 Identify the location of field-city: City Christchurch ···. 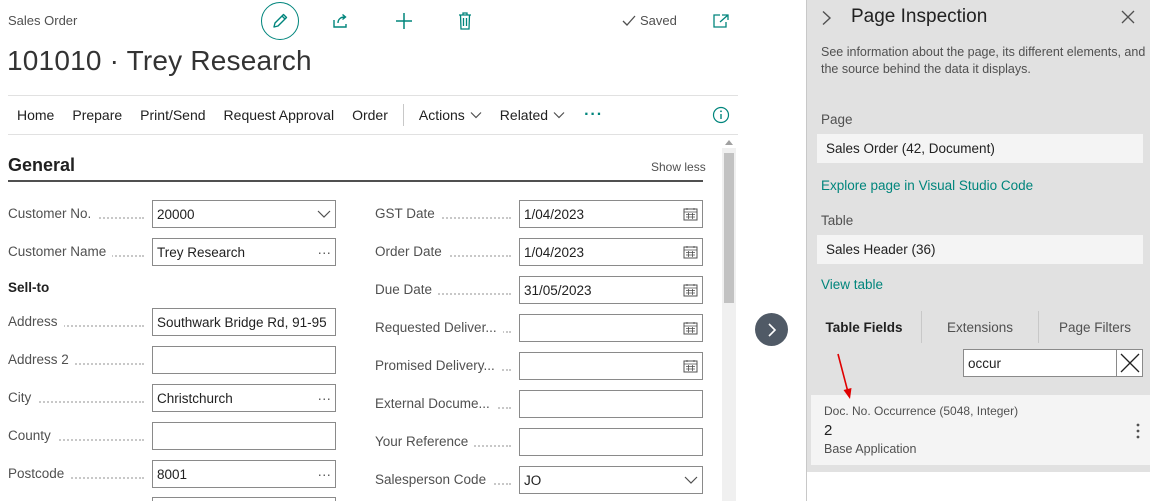
(172, 398).